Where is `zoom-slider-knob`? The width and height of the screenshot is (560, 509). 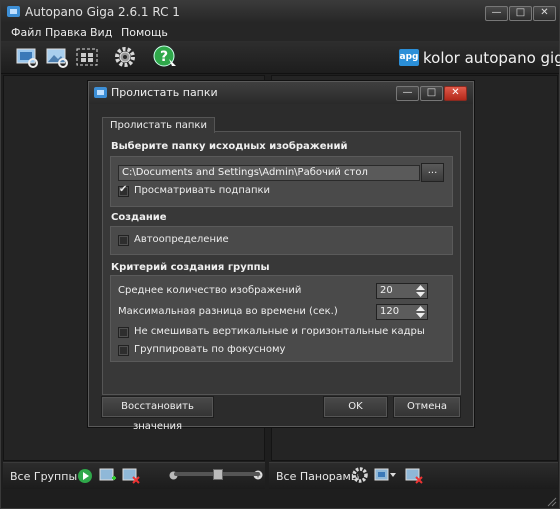 zoom-slider-knob is located at coordinates (218, 474).